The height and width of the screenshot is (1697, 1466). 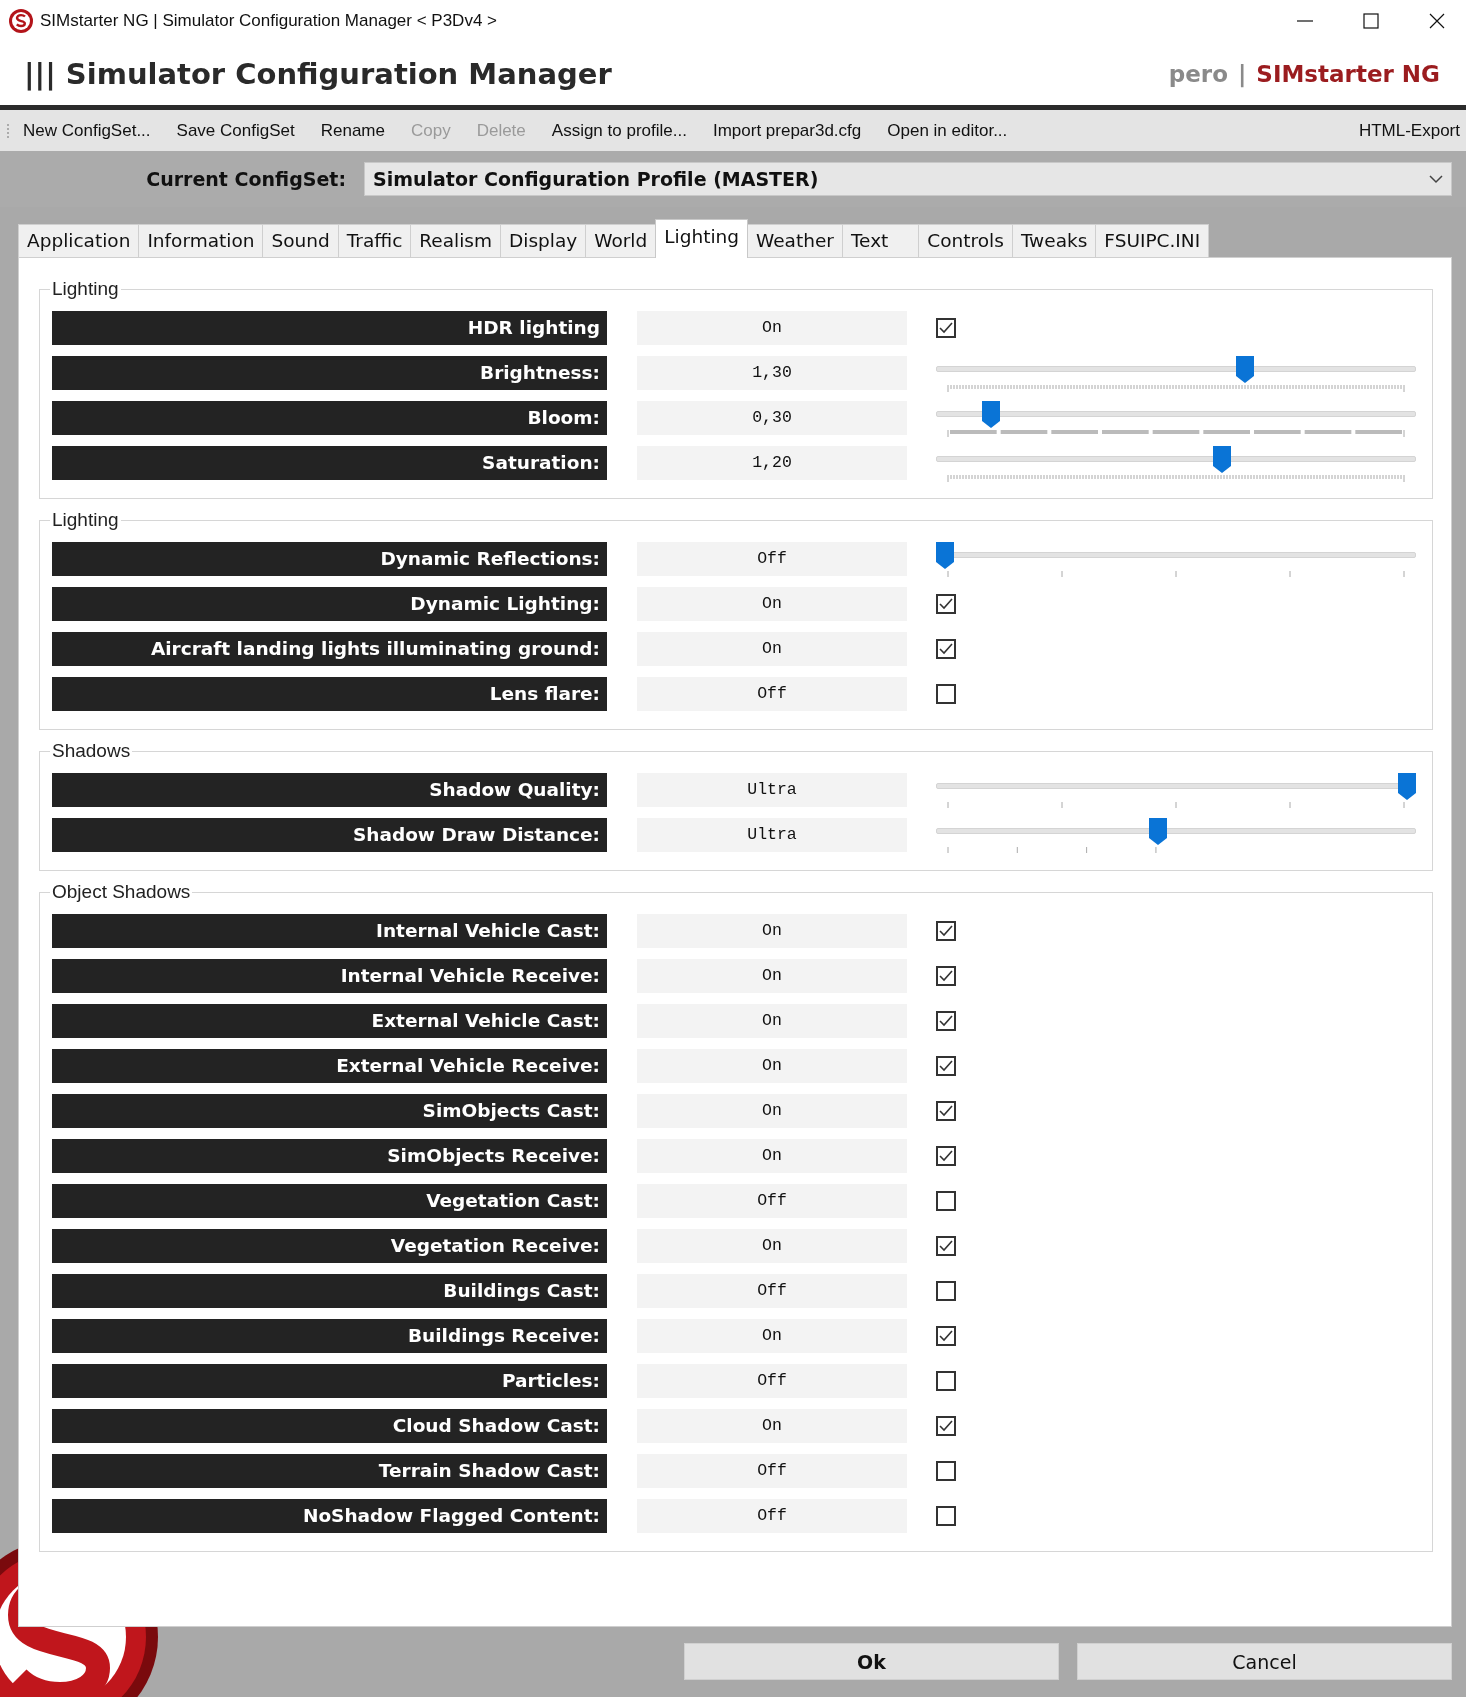 What do you see at coordinates (329, 1291) in the screenshot?
I see `setting-label: Buildings Cast:` at bounding box center [329, 1291].